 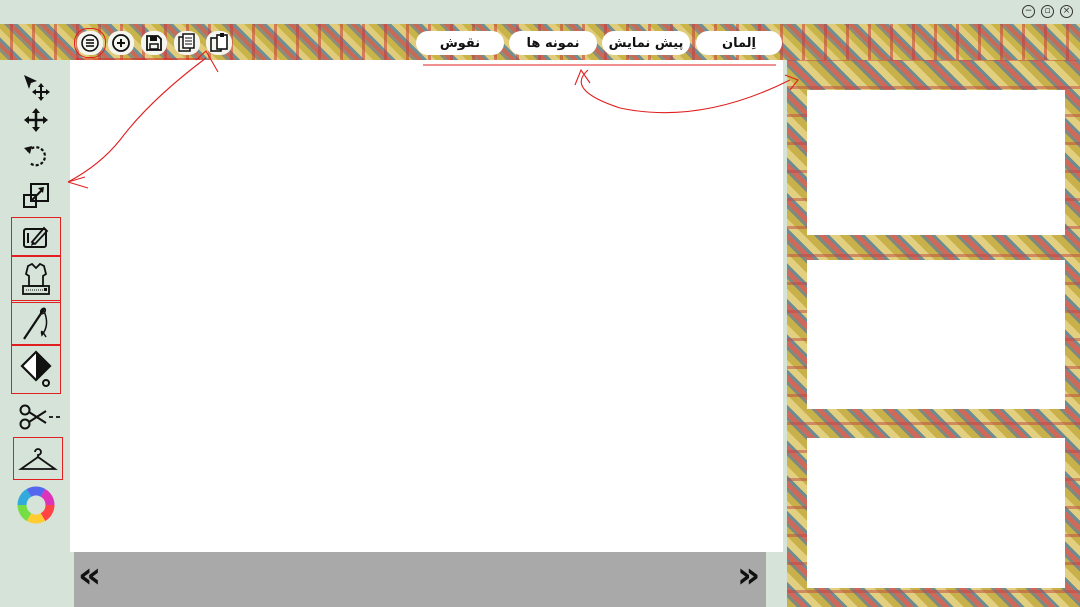 I want to click on next-arrow-icon: », so click(x=748, y=576).